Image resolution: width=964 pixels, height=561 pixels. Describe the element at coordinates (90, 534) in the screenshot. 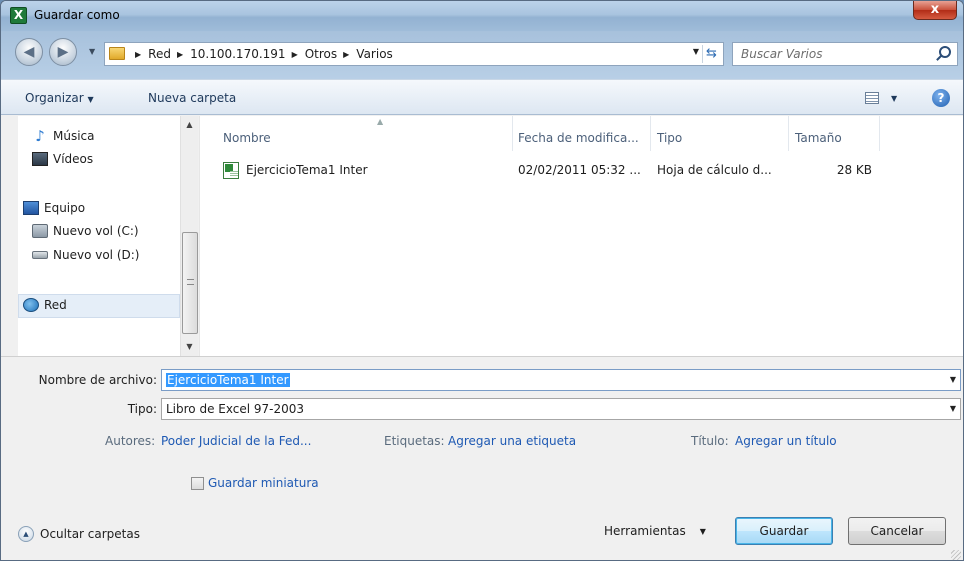

I see `hide-folders-label: Ocultar carpetas` at that location.